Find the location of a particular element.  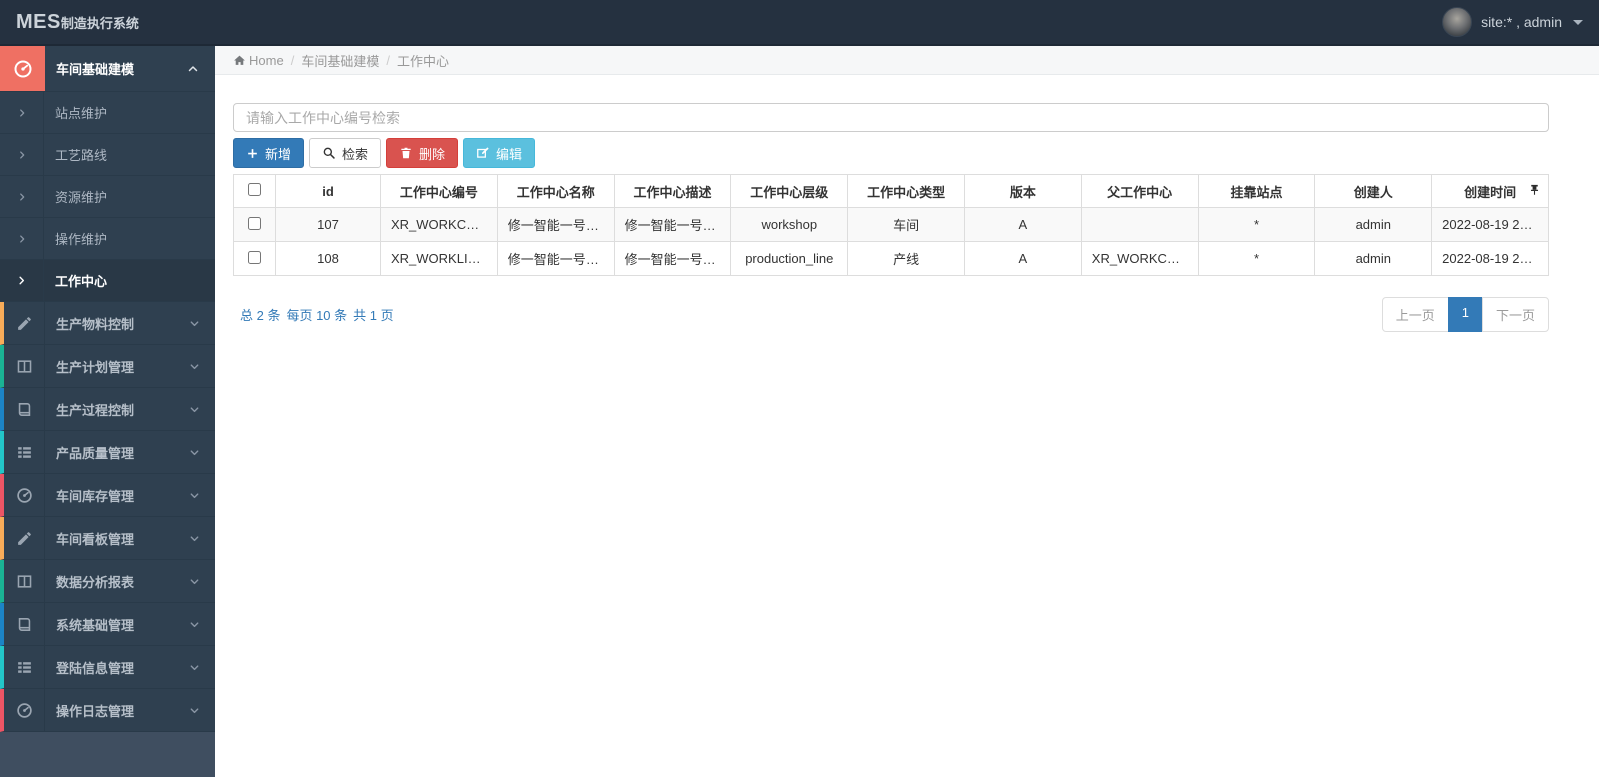

sidebar-item-work-center: 工作中心 is located at coordinates (107, 281).